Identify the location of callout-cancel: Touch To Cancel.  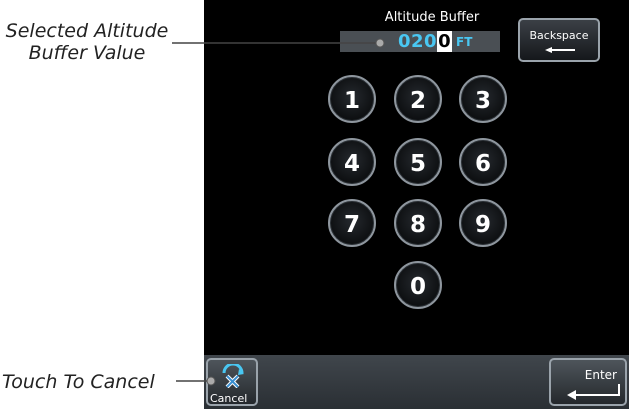
(78, 382).